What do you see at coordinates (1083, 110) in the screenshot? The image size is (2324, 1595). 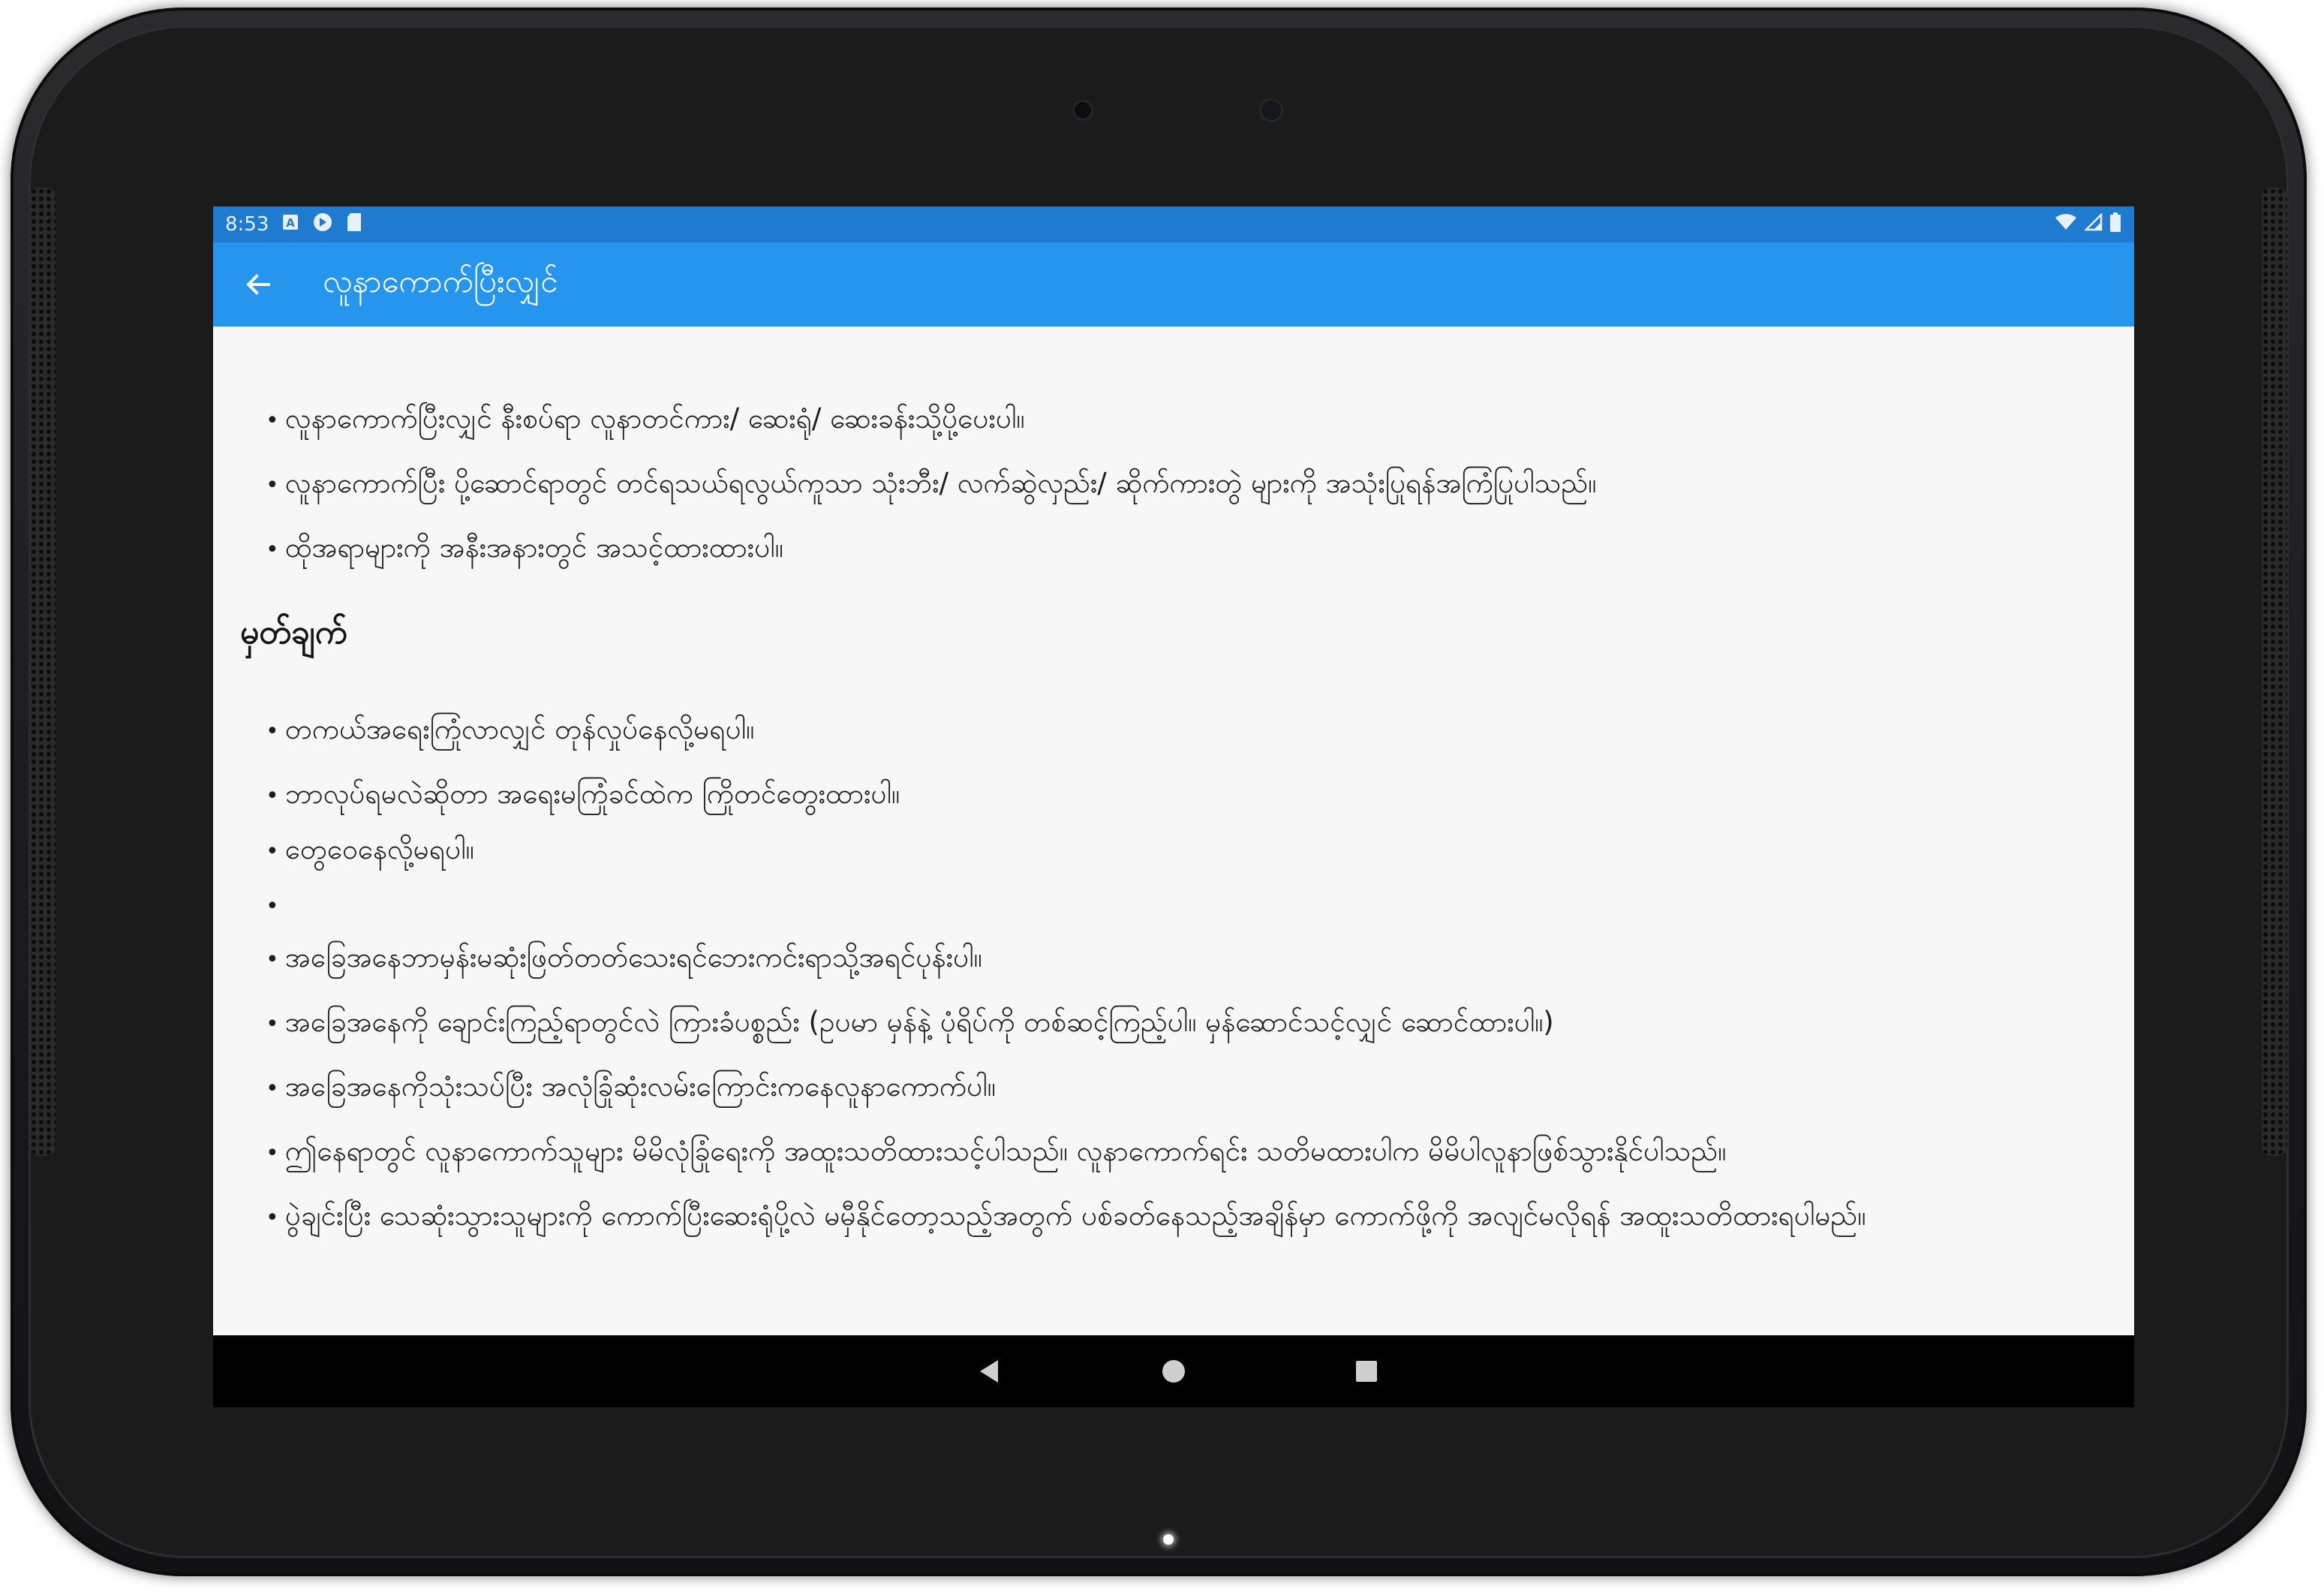 I see `sensor-dot` at bounding box center [1083, 110].